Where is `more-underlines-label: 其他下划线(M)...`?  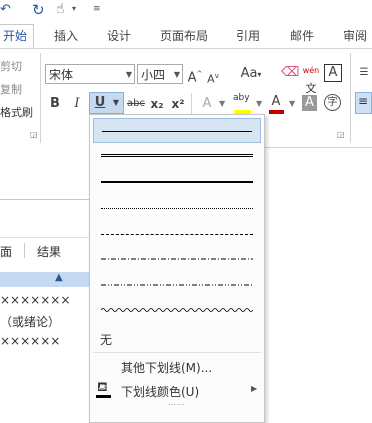
more-underlines-label: 其他下划线(M)... is located at coordinates (167, 368).